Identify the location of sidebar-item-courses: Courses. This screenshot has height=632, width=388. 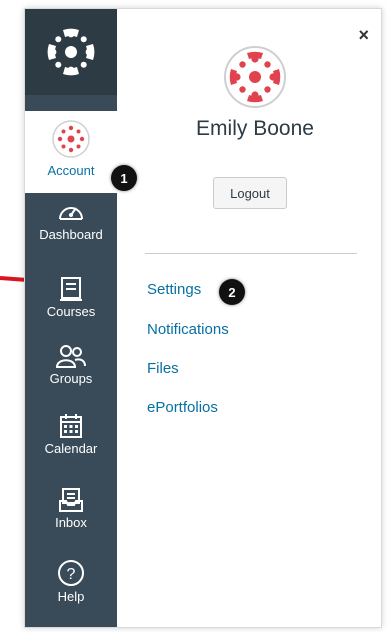
(71, 297).